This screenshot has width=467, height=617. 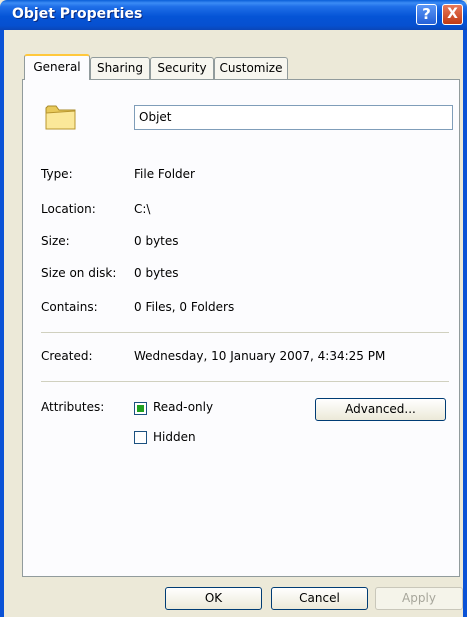 What do you see at coordinates (55, 241) in the screenshot?
I see `size-label: Size:` at bounding box center [55, 241].